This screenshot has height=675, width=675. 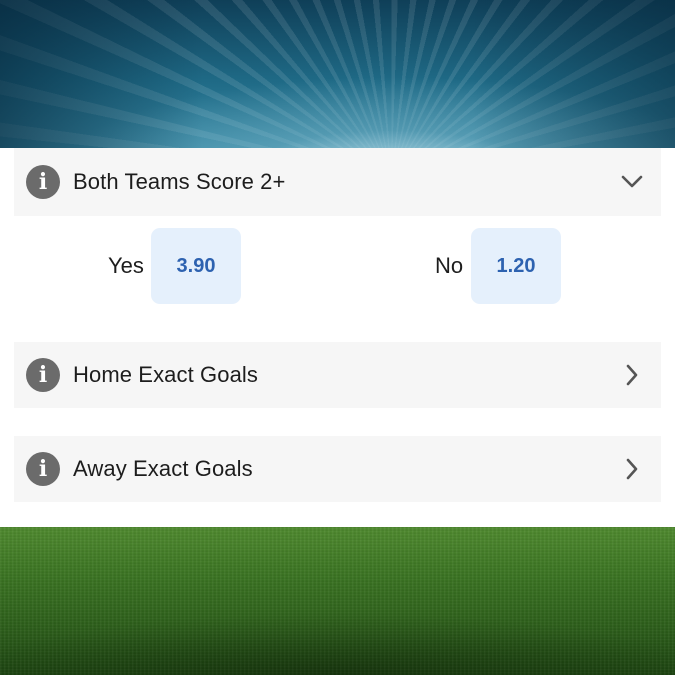 What do you see at coordinates (337, 375) in the screenshot?
I see `market-header-home-exact-goals: i Home Exact Goals` at bounding box center [337, 375].